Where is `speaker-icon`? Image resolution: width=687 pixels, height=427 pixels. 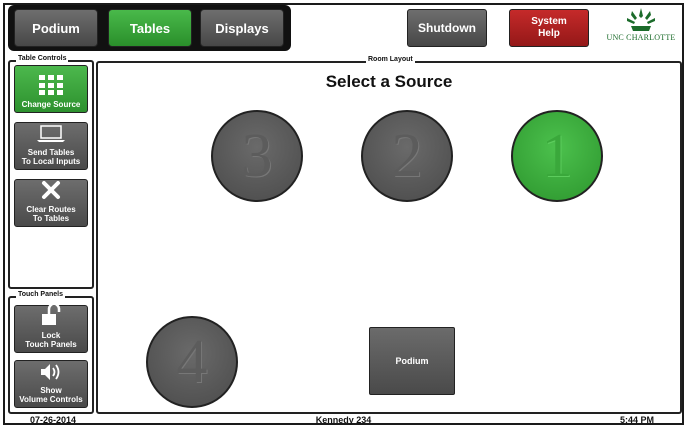
speaker-icon is located at coordinates (51, 373).